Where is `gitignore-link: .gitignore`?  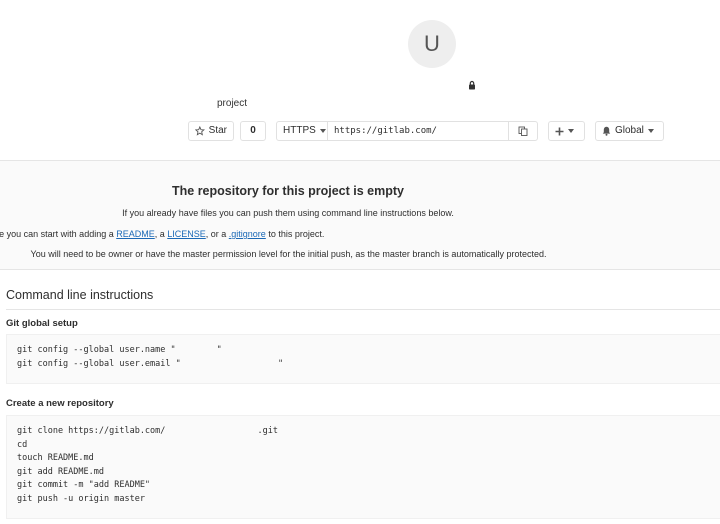 gitignore-link: .gitignore is located at coordinates (247, 234).